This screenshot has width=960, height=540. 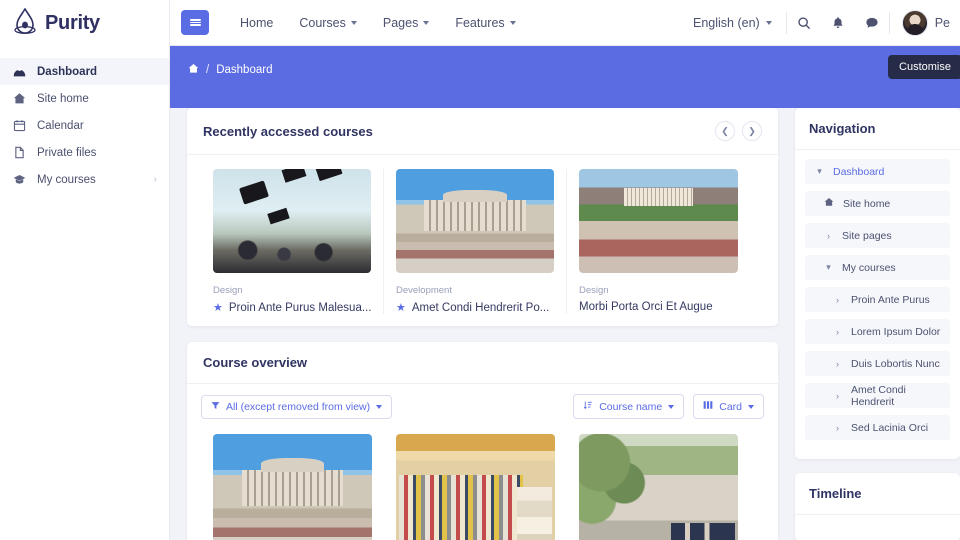 What do you see at coordinates (877, 129) in the screenshot?
I see `block-title: Navigation` at bounding box center [877, 129].